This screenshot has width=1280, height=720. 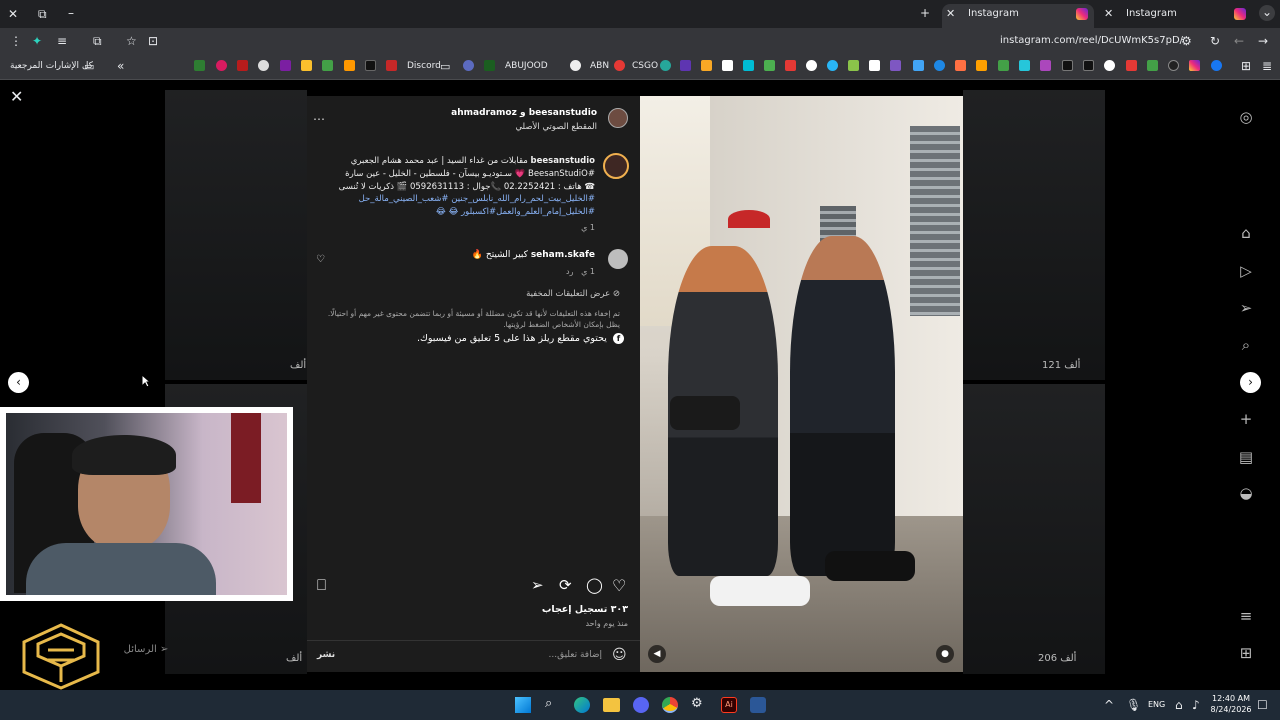 What do you see at coordinates (1246, 66) in the screenshot?
I see `apps-grid-icon: ⊞` at bounding box center [1246, 66].